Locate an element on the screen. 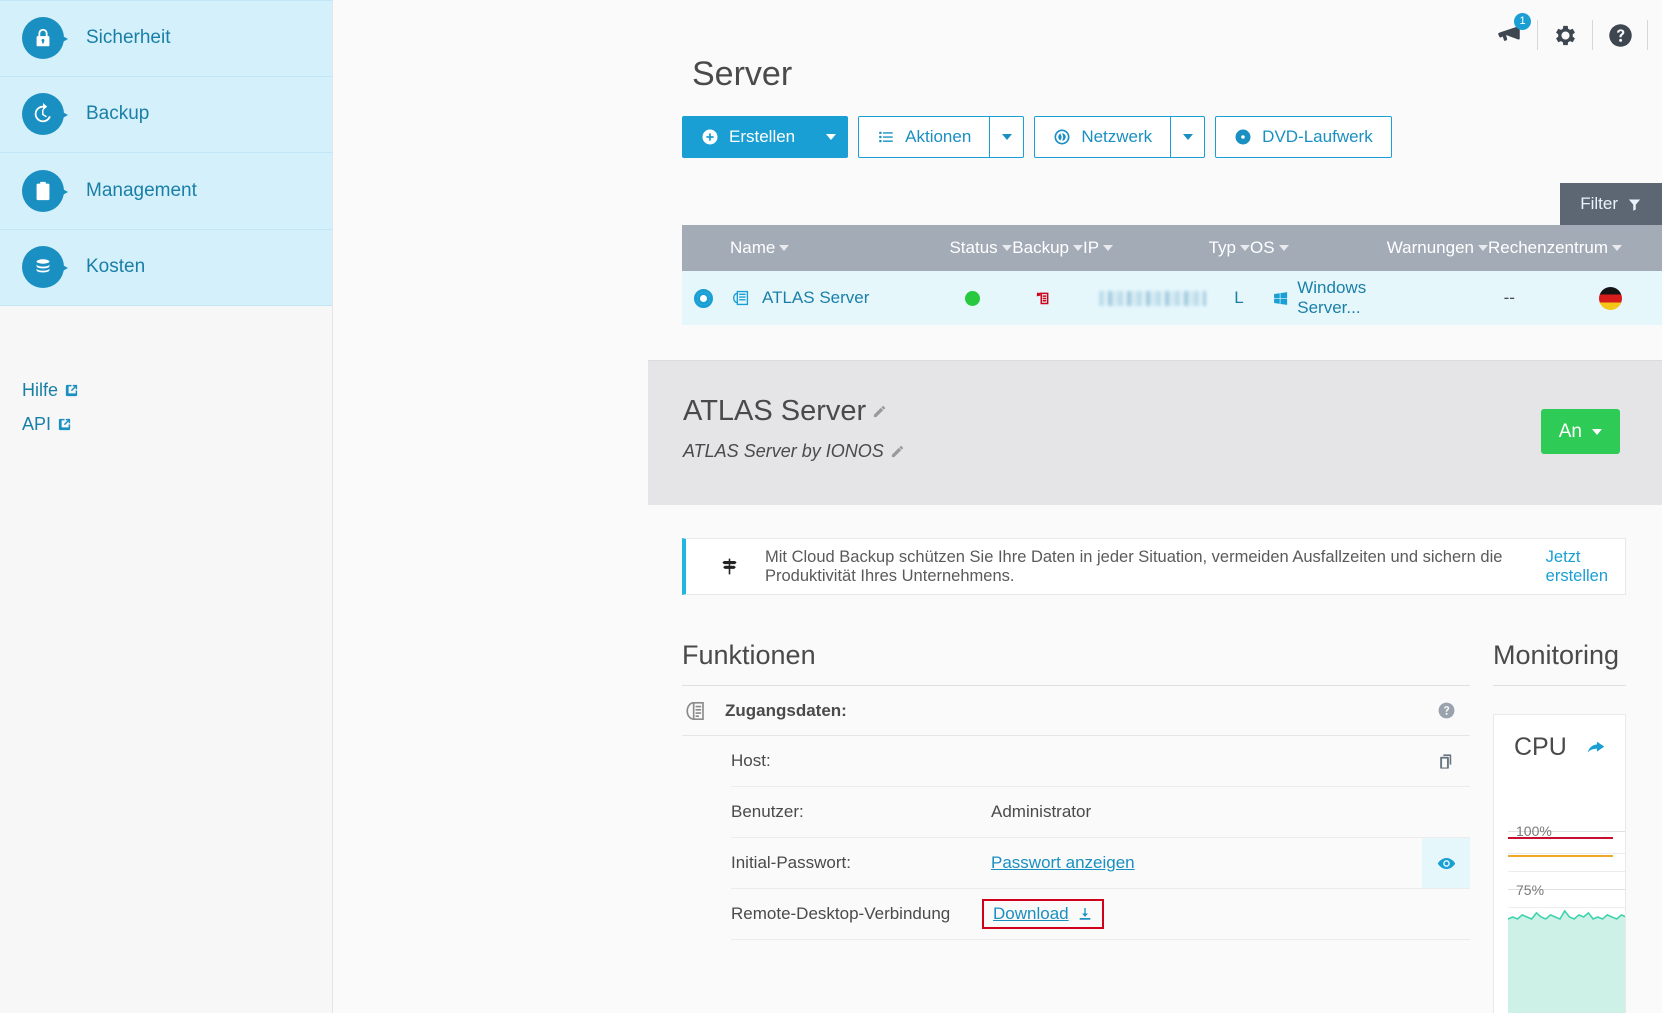 The image size is (1662, 1013). server-warnings: -- is located at coordinates (1509, 297).